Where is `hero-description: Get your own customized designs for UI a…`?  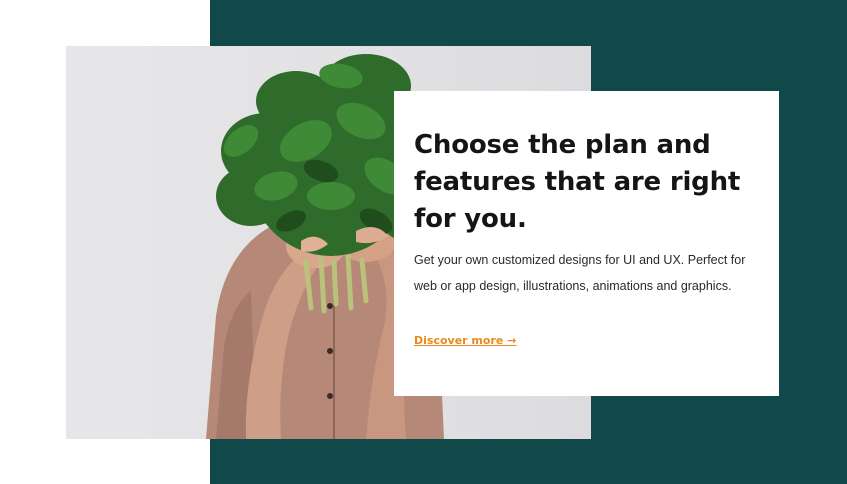 hero-description: Get your own customized designs for UI a… is located at coordinates (580, 273).